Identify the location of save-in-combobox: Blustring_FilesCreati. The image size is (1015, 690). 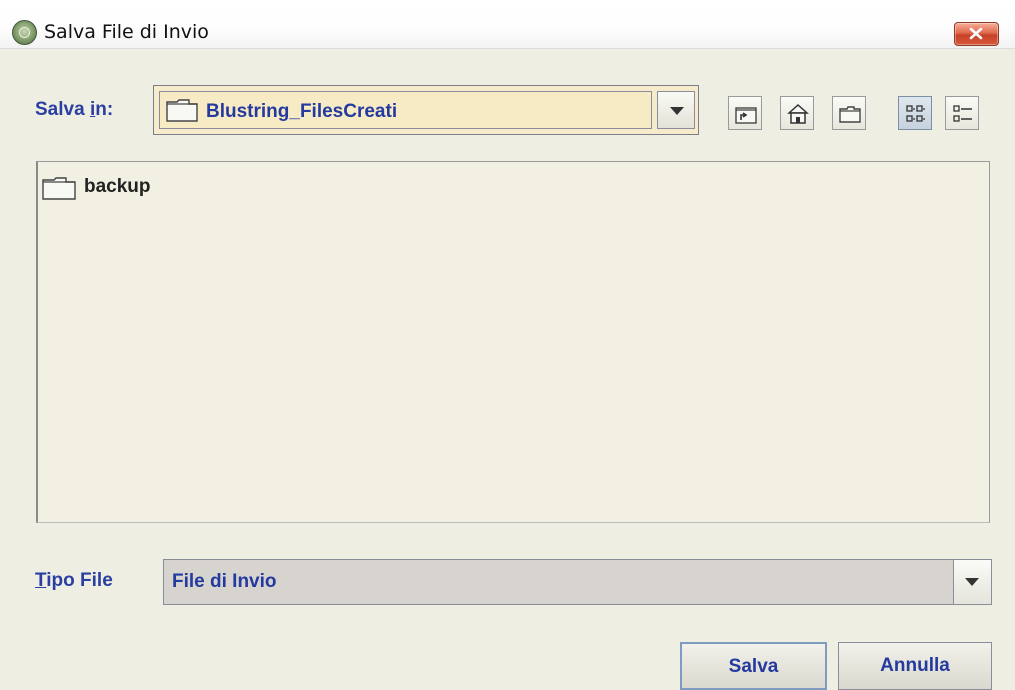
(426, 110).